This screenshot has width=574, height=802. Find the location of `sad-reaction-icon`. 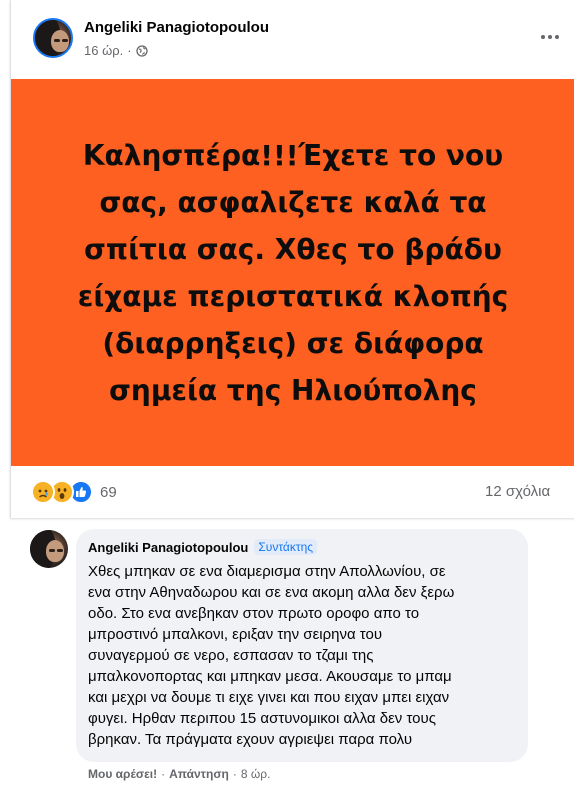

sad-reaction-icon is located at coordinates (43, 492).